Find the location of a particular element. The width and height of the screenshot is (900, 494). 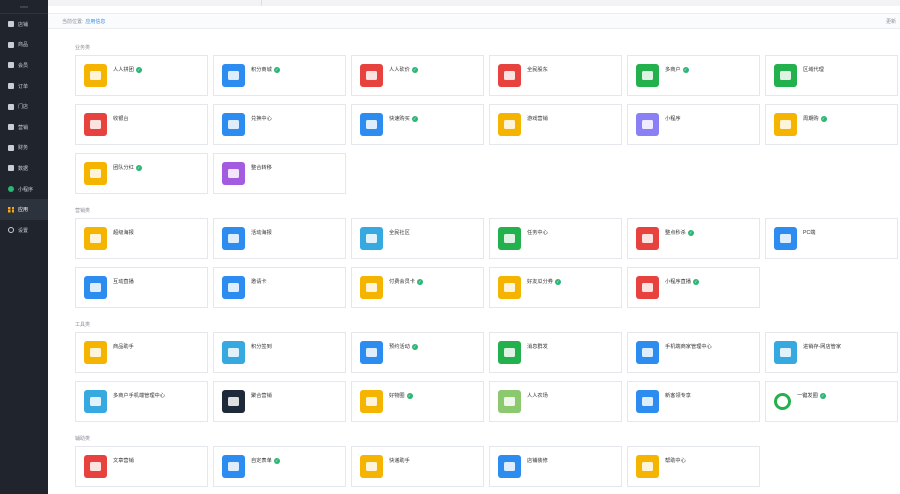

app-card: 全民社区 is located at coordinates (417, 238).